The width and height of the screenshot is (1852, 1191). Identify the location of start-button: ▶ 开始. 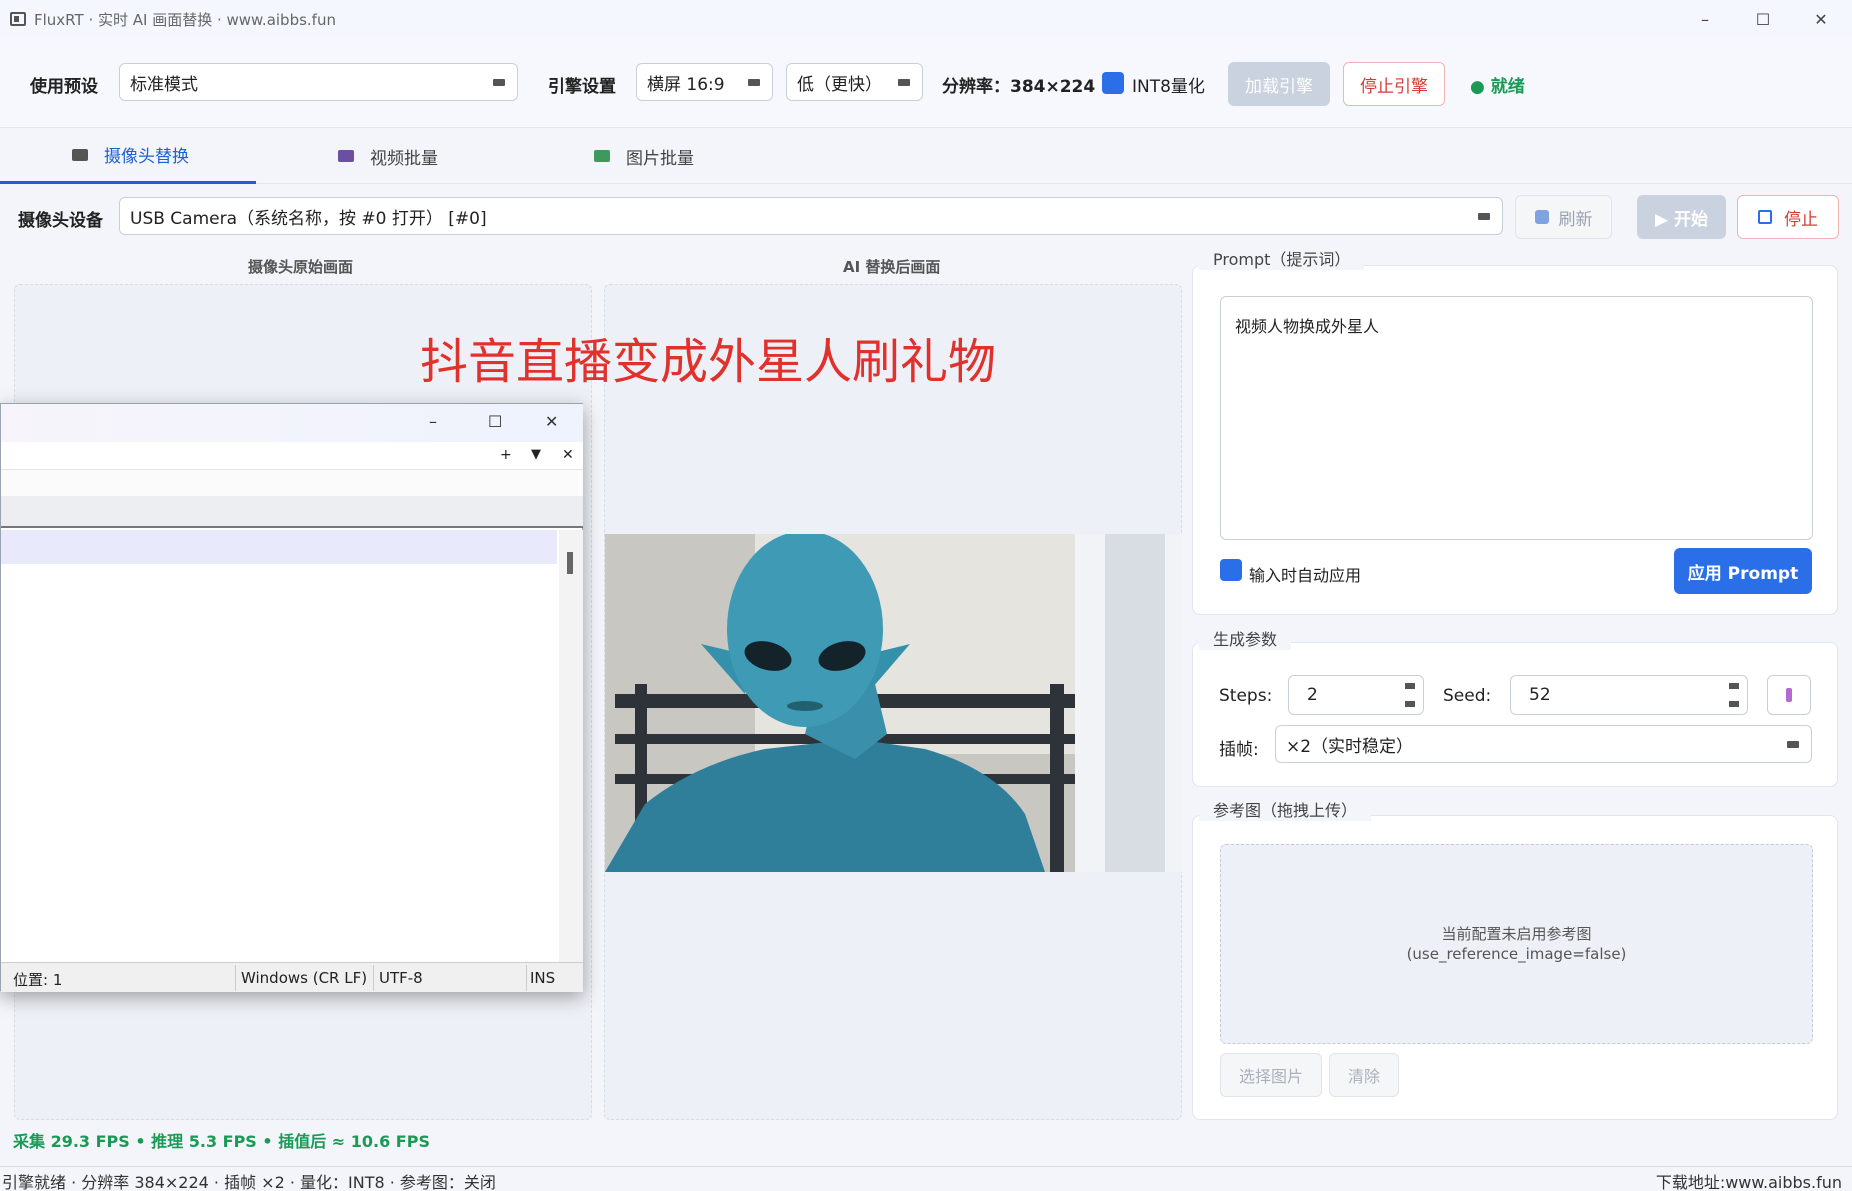
(1681, 217).